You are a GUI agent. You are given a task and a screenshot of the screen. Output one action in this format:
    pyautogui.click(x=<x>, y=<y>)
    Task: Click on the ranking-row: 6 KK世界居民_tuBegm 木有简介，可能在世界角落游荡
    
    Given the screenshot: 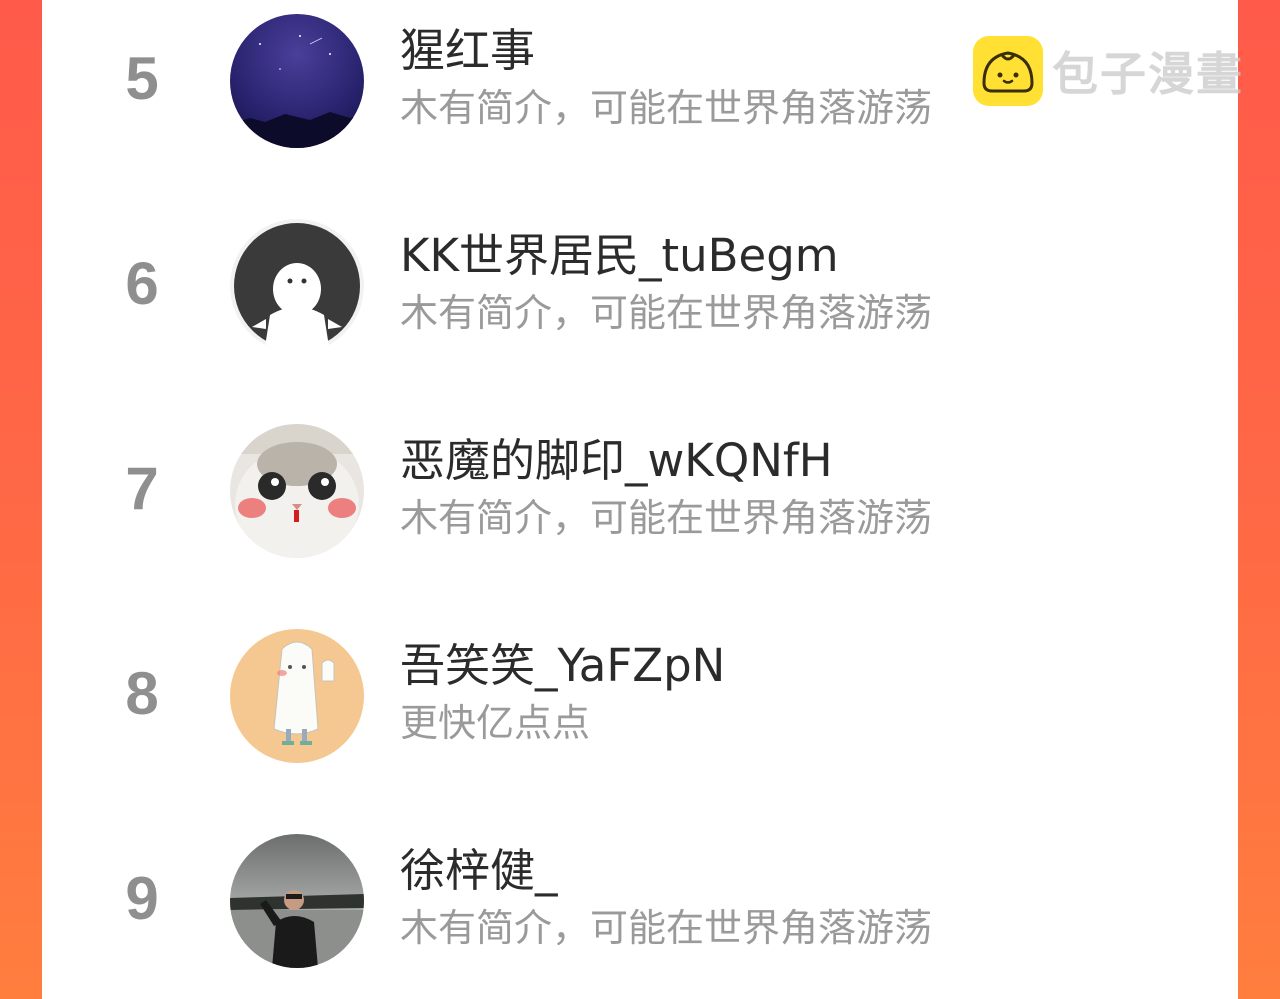 What is the action you would take?
    pyautogui.click(x=640, y=282)
    